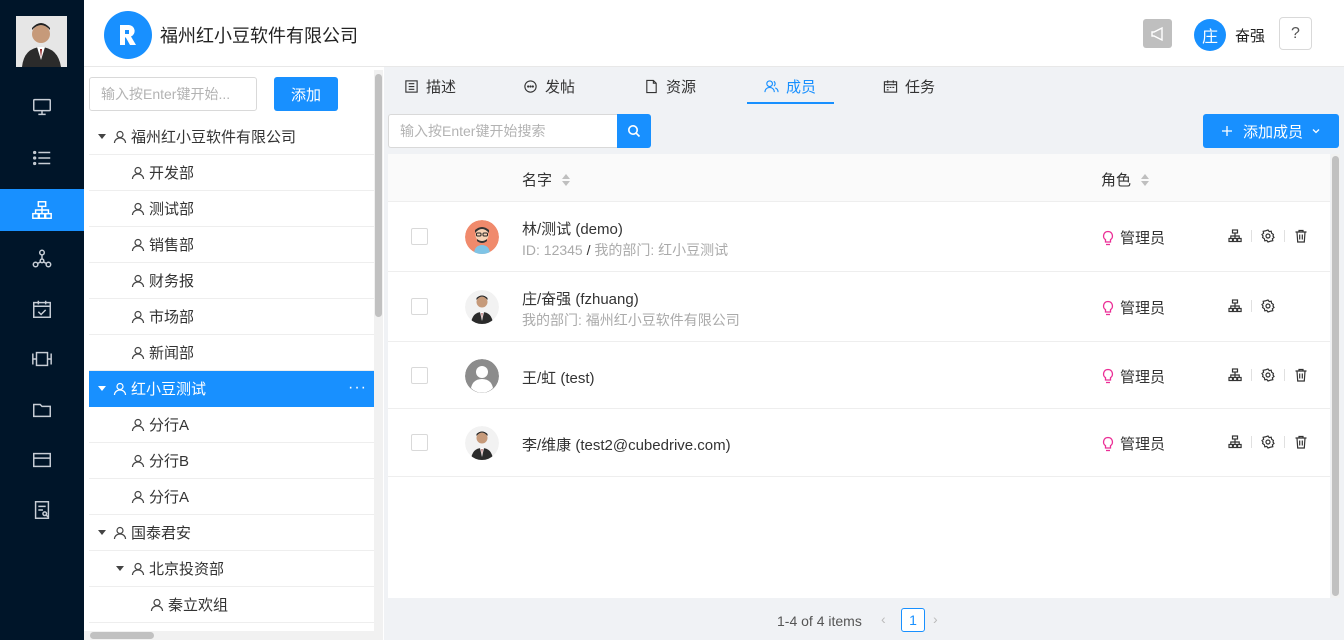 The width and height of the screenshot is (1344, 640). Describe the element at coordinates (913, 620) in the screenshot. I see `page-1-button: 1` at that location.